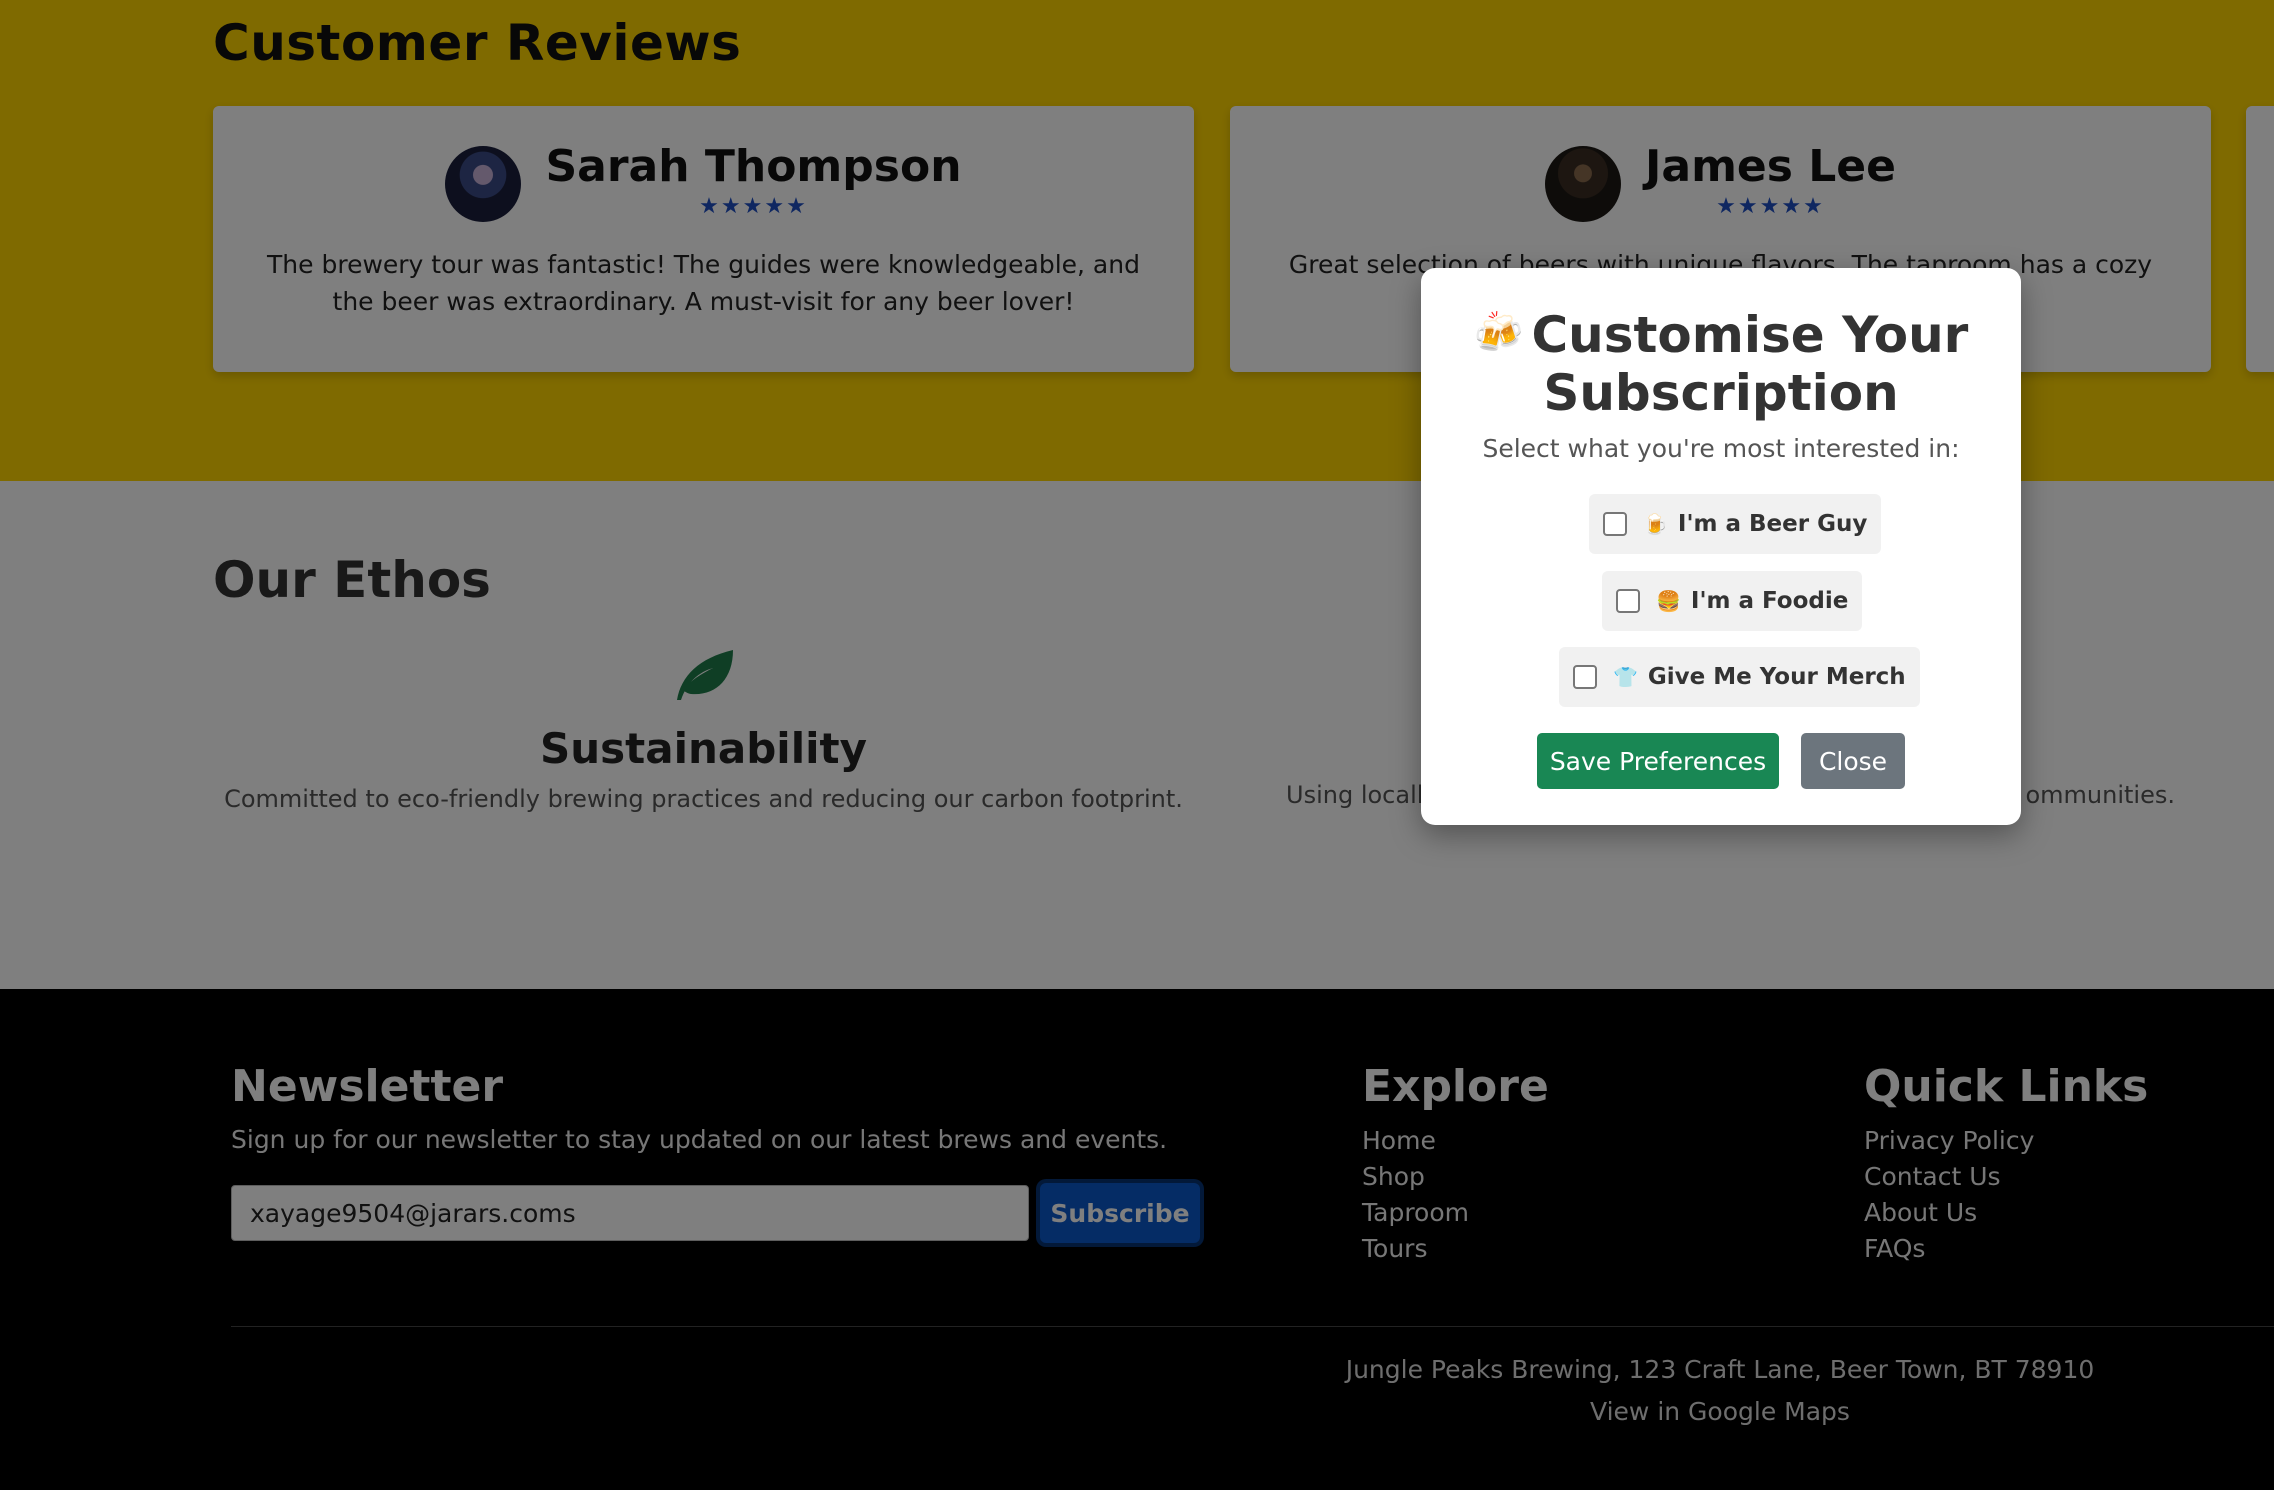 The height and width of the screenshot is (1490, 2274). What do you see at coordinates (1853, 761) in the screenshot?
I see `close-button: Close` at bounding box center [1853, 761].